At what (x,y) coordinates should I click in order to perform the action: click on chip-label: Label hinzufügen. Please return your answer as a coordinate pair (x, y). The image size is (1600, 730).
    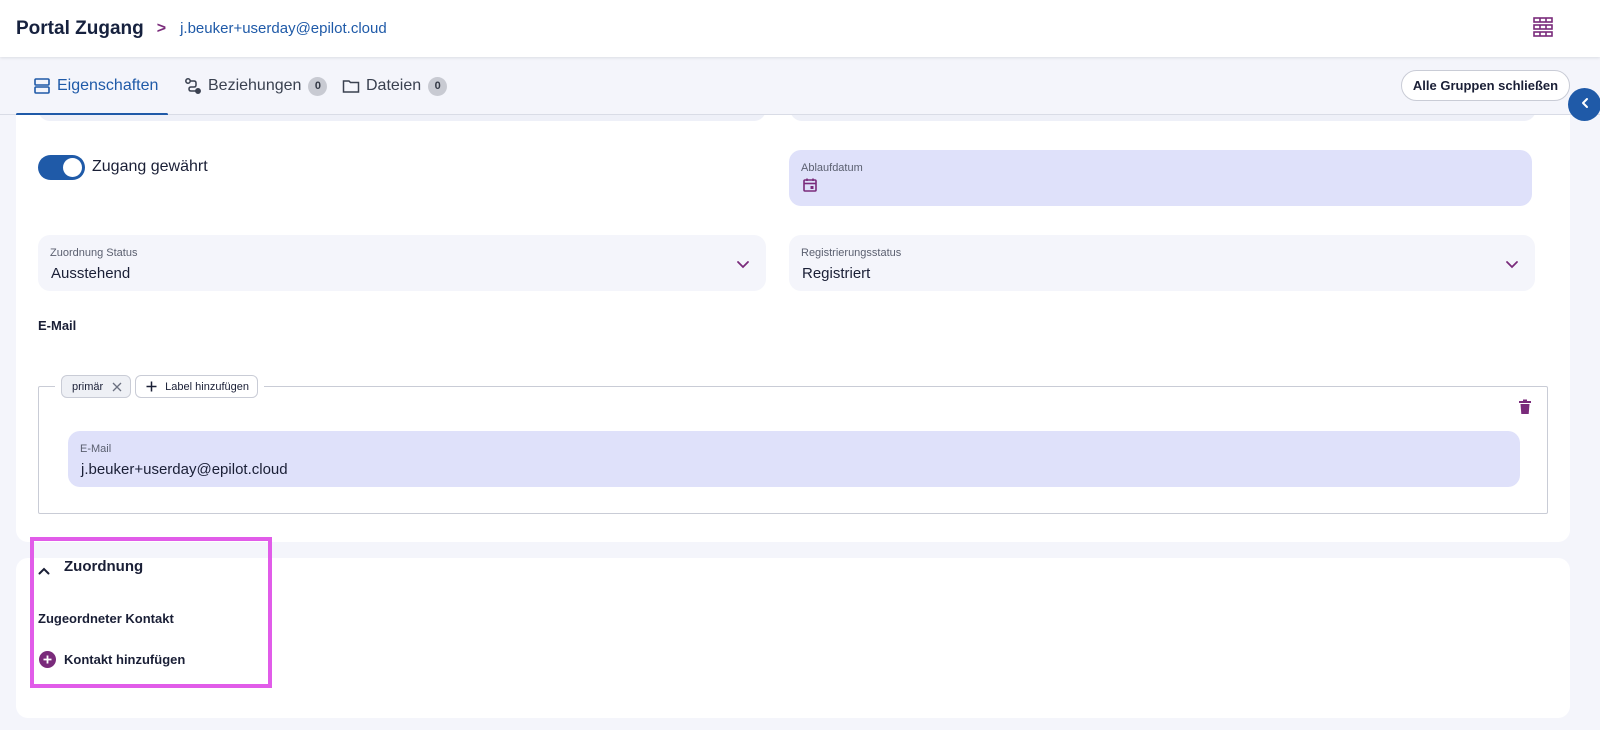
    Looking at the image, I should click on (207, 386).